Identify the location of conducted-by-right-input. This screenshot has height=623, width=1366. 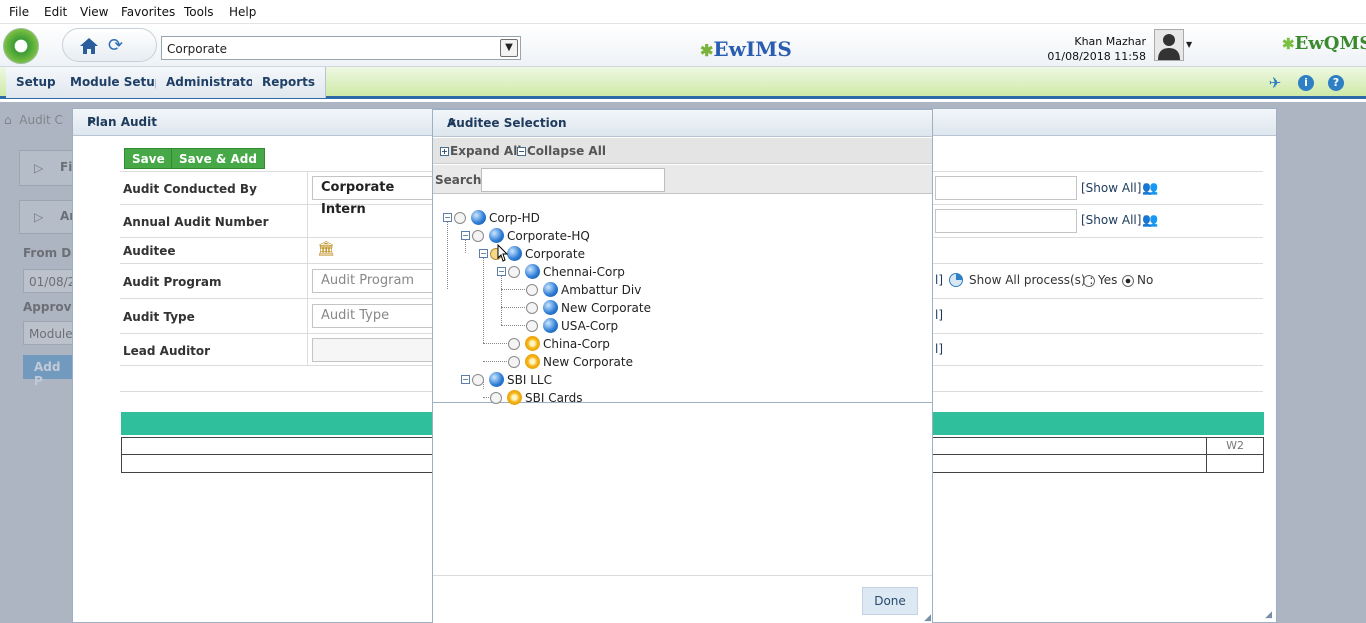
(1006, 188).